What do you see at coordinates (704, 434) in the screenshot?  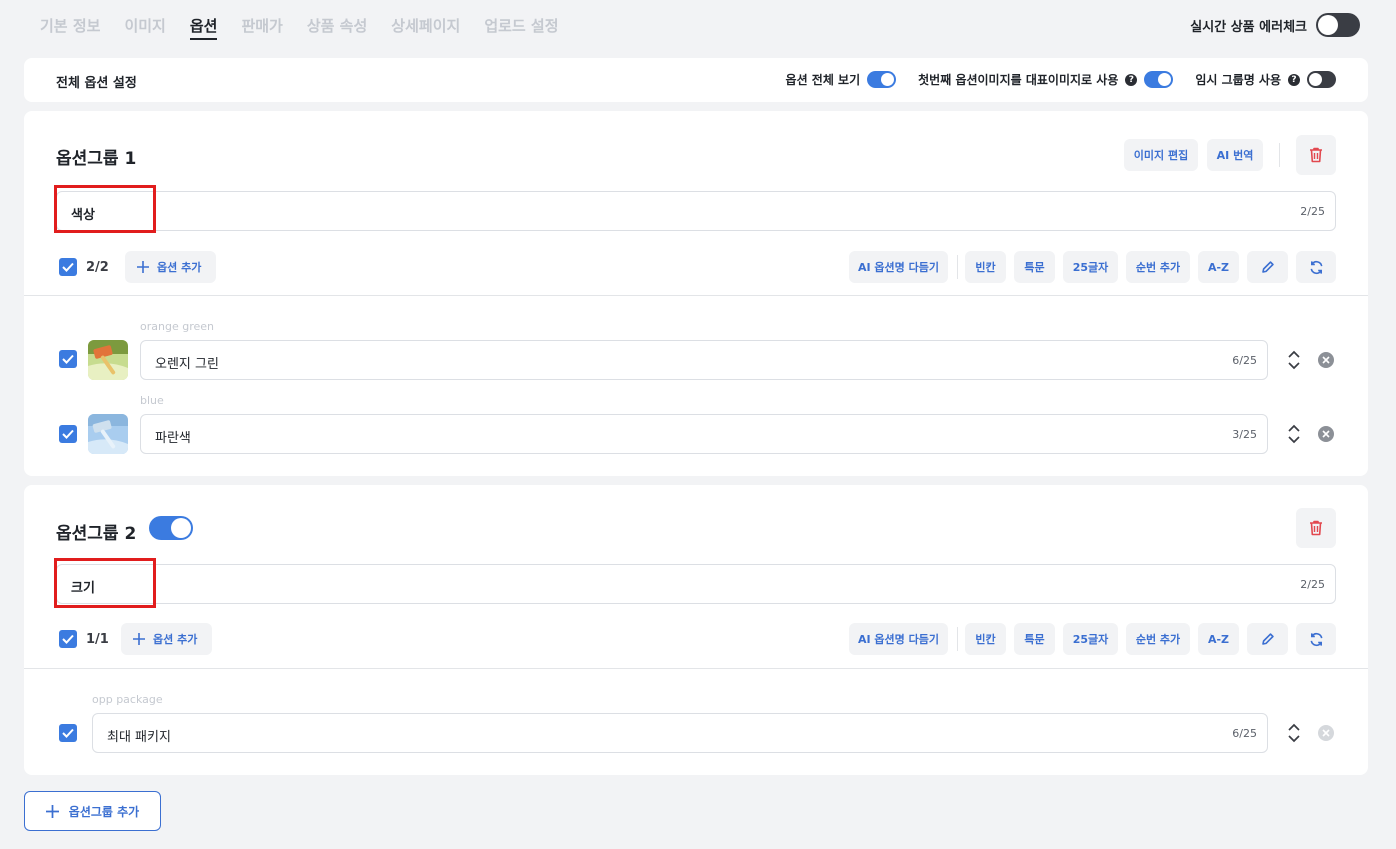 I see `option-name-input: 파란색 3/25` at bounding box center [704, 434].